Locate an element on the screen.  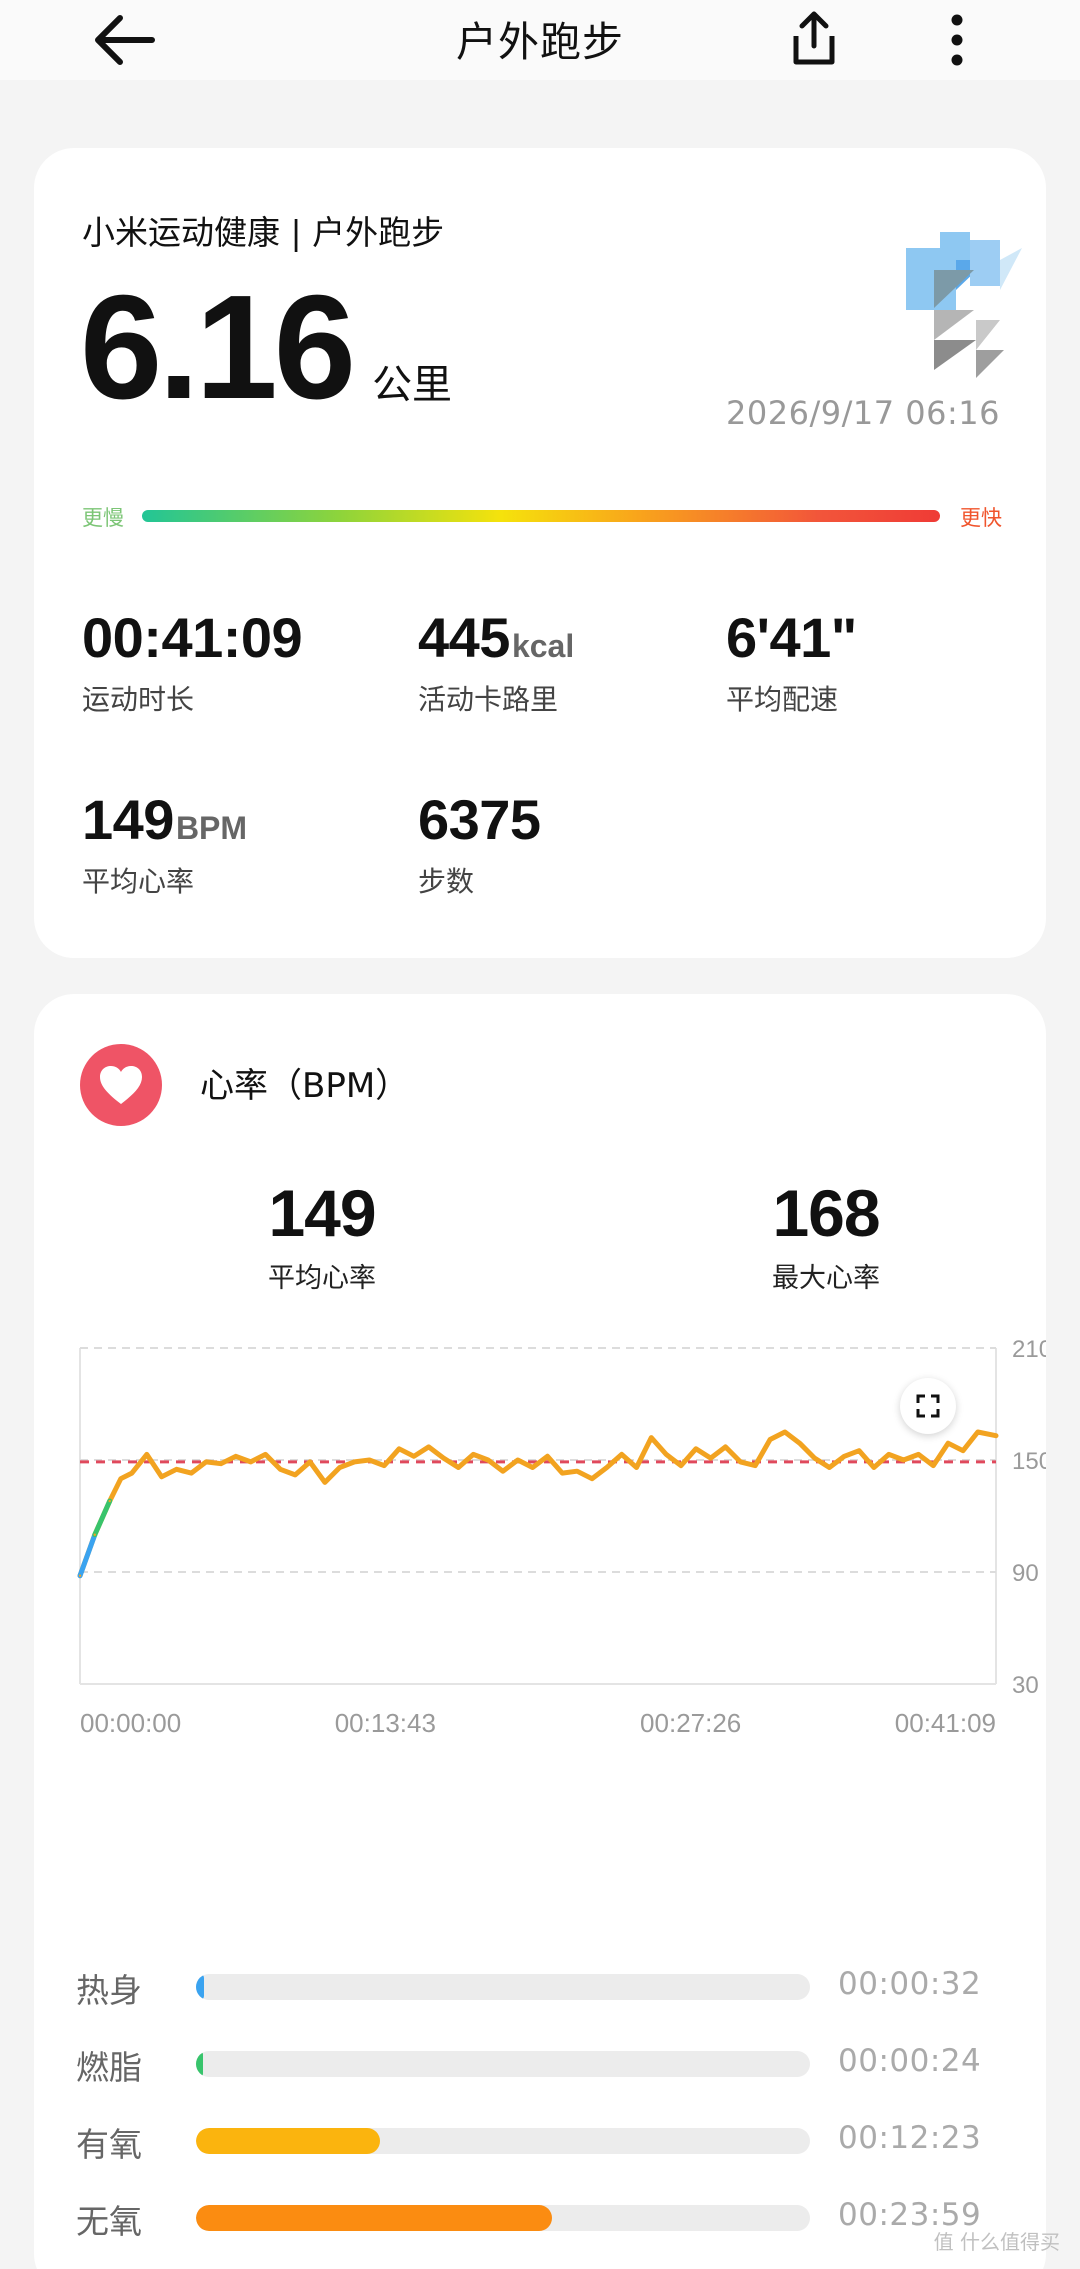
pace-gradient-bar: 更慢 更快 is located at coordinates (542, 516).